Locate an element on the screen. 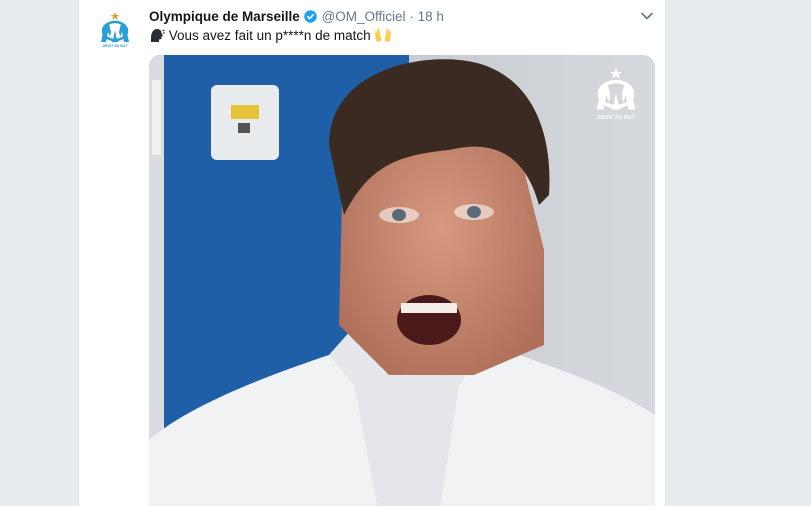 This screenshot has width=811, height=506. verified-badge-icon is located at coordinates (310, 19).